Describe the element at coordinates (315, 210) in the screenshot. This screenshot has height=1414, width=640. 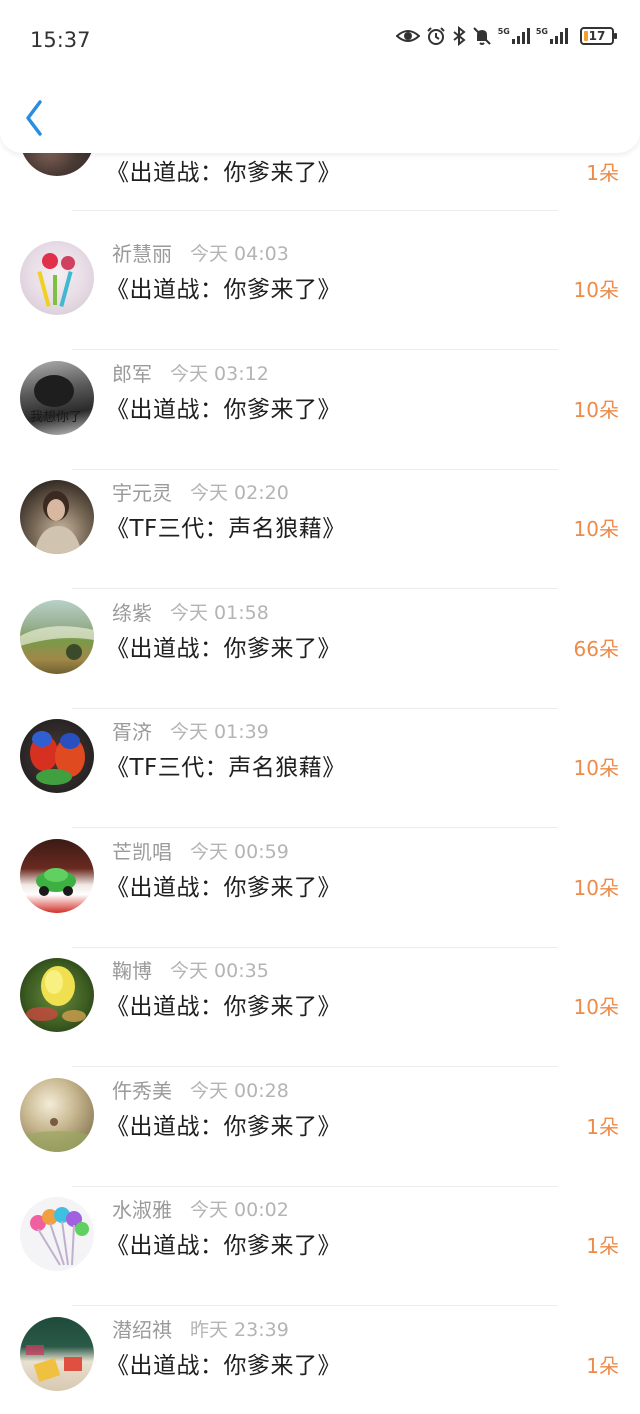
I see `divider` at that location.